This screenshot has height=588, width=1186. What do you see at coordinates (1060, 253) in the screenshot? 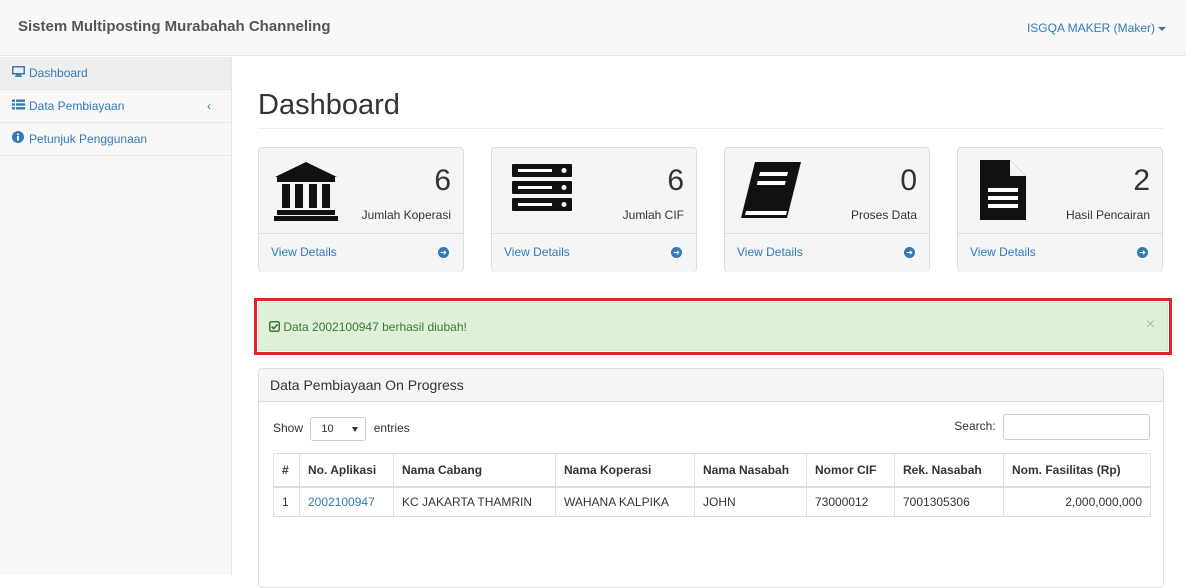
I see `view-details-hasil-pencairan-link: View Details ➜` at bounding box center [1060, 253].